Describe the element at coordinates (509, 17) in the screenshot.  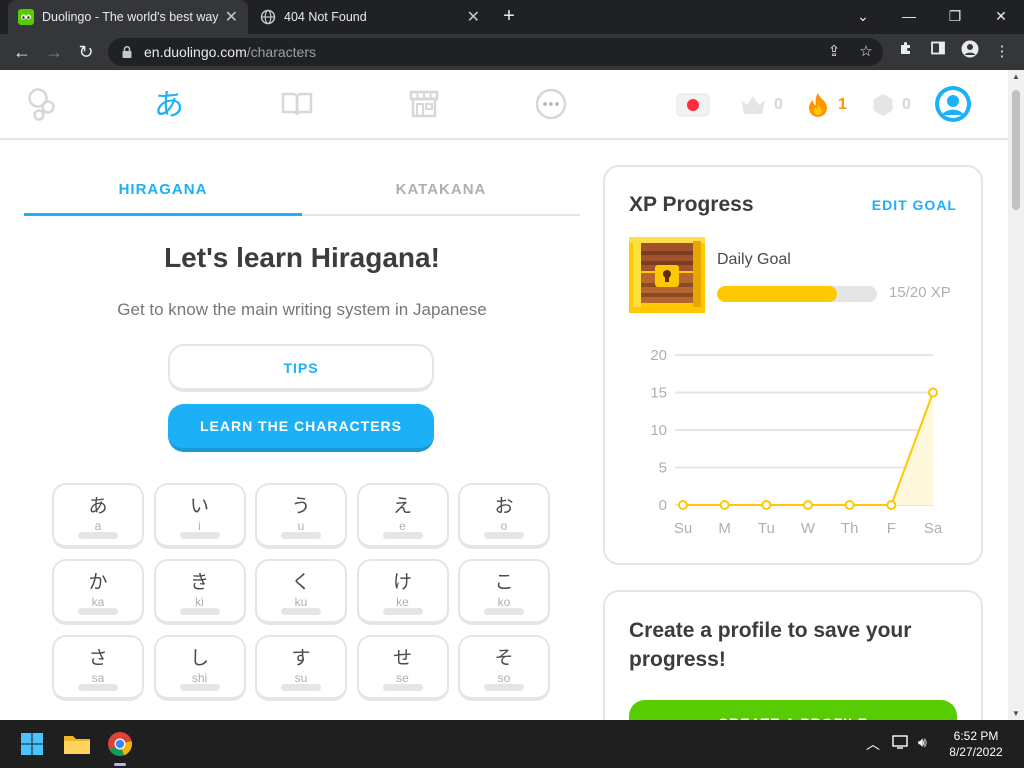
I see `new-tab-button: +` at that location.